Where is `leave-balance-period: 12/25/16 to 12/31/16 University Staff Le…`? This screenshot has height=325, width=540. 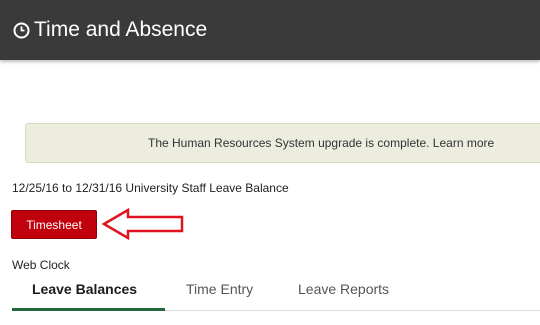
leave-balance-period: 12/25/16 to 12/31/16 University Staff Le… is located at coordinates (150, 188).